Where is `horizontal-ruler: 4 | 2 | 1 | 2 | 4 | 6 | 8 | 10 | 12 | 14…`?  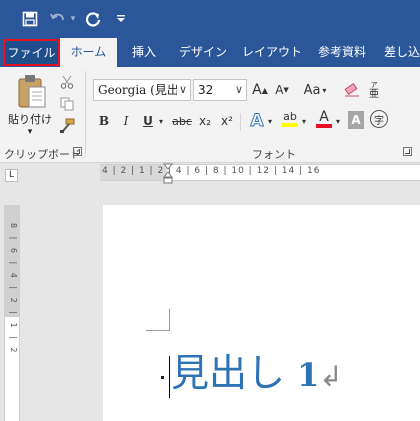
horizontal-ruler: 4 | 2 | 1 | 2 | 4 | 6 | 8 | 10 | 12 | 14… is located at coordinates (260, 173).